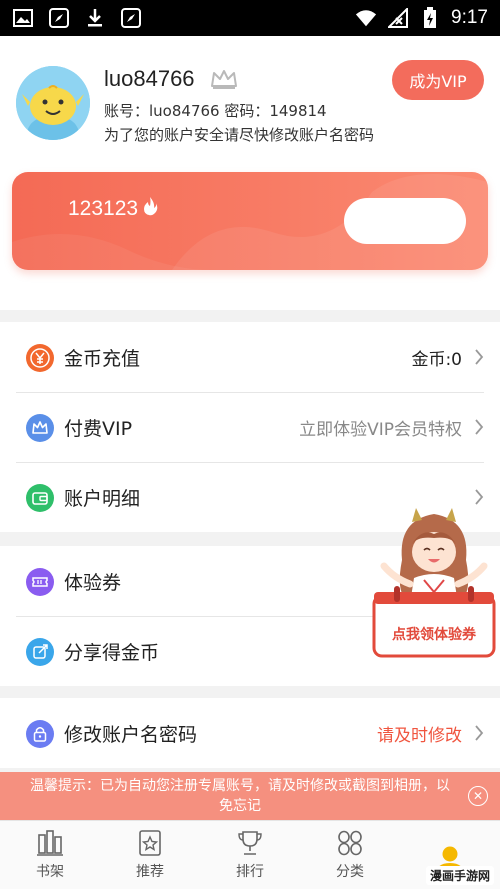 The height and width of the screenshot is (889, 500). Describe the element at coordinates (149, 78) in the screenshot. I see `username: luo84766` at that location.